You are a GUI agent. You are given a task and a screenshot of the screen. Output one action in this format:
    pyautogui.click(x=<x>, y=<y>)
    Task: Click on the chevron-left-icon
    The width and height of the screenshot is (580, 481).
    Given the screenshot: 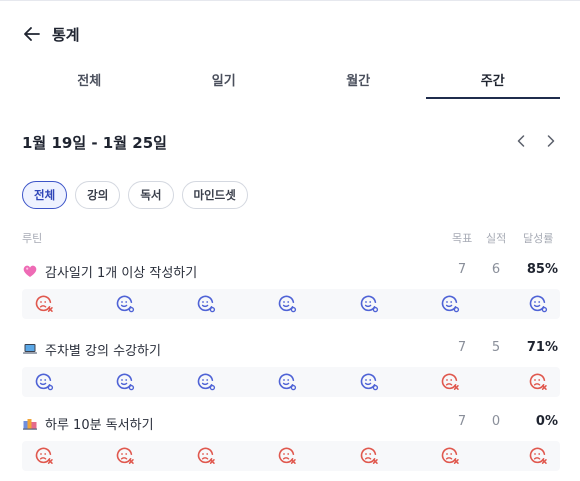 What is the action you would take?
    pyautogui.click(x=521, y=141)
    